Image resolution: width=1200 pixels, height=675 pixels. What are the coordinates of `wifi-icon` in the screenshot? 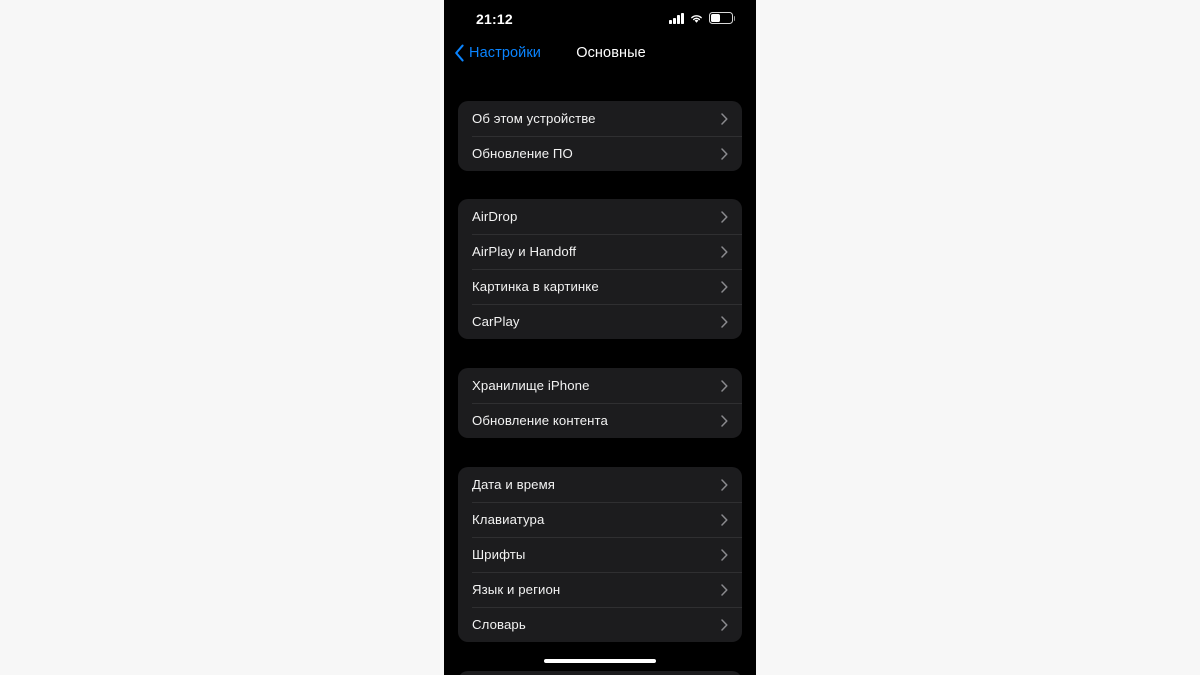 It's located at (696, 18).